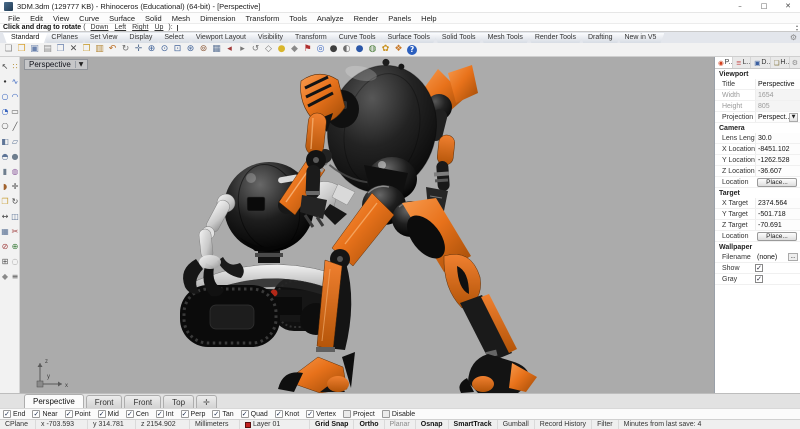 This screenshot has width=800, height=429. What do you see at coordinates (359, 49) in the screenshot?
I see `rendered-display-icon: ●` at bounding box center [359, 49].